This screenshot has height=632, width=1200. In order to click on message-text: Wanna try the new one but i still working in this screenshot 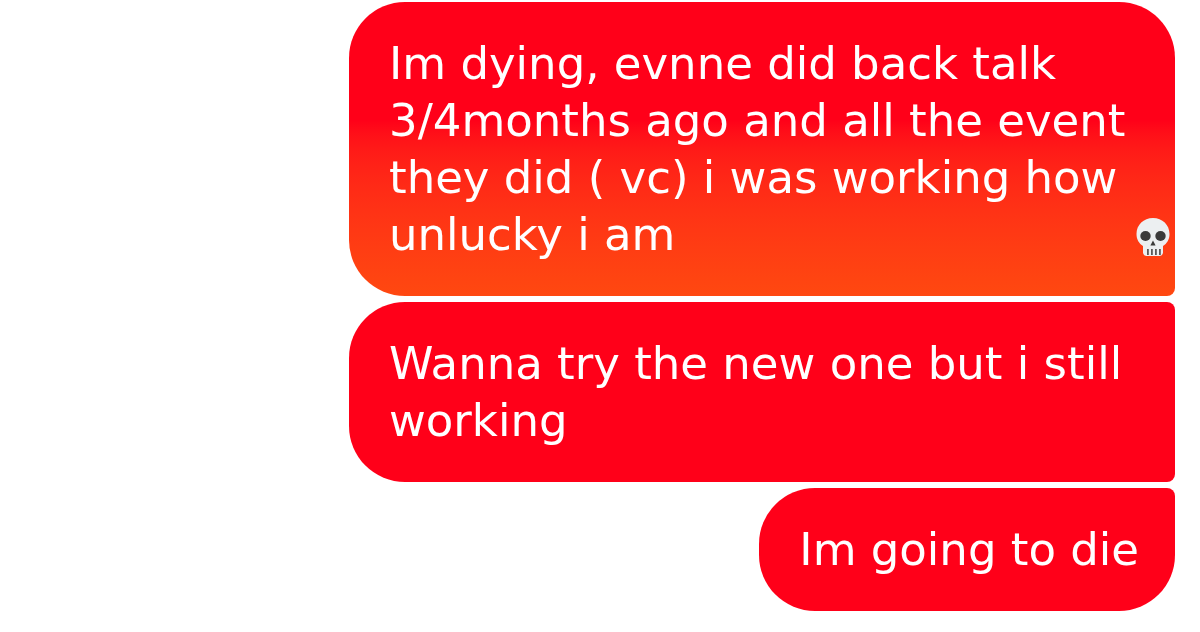, I will do `click(756, 392)`.